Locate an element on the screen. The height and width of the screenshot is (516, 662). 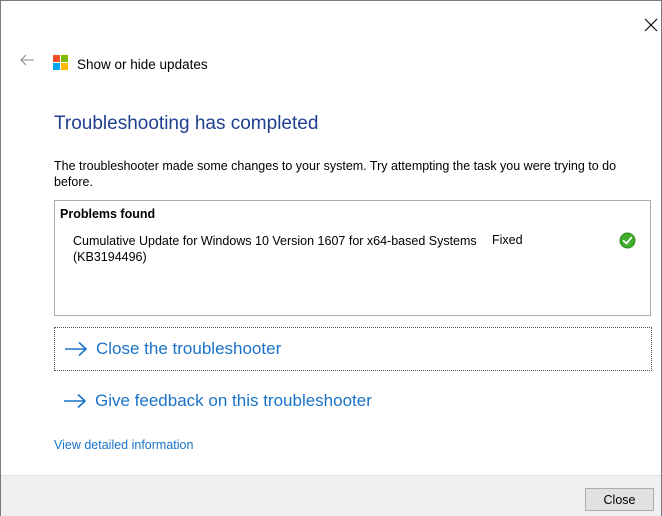
view-detailed-information-link: View detailed information is located at coordinates (123, 445).